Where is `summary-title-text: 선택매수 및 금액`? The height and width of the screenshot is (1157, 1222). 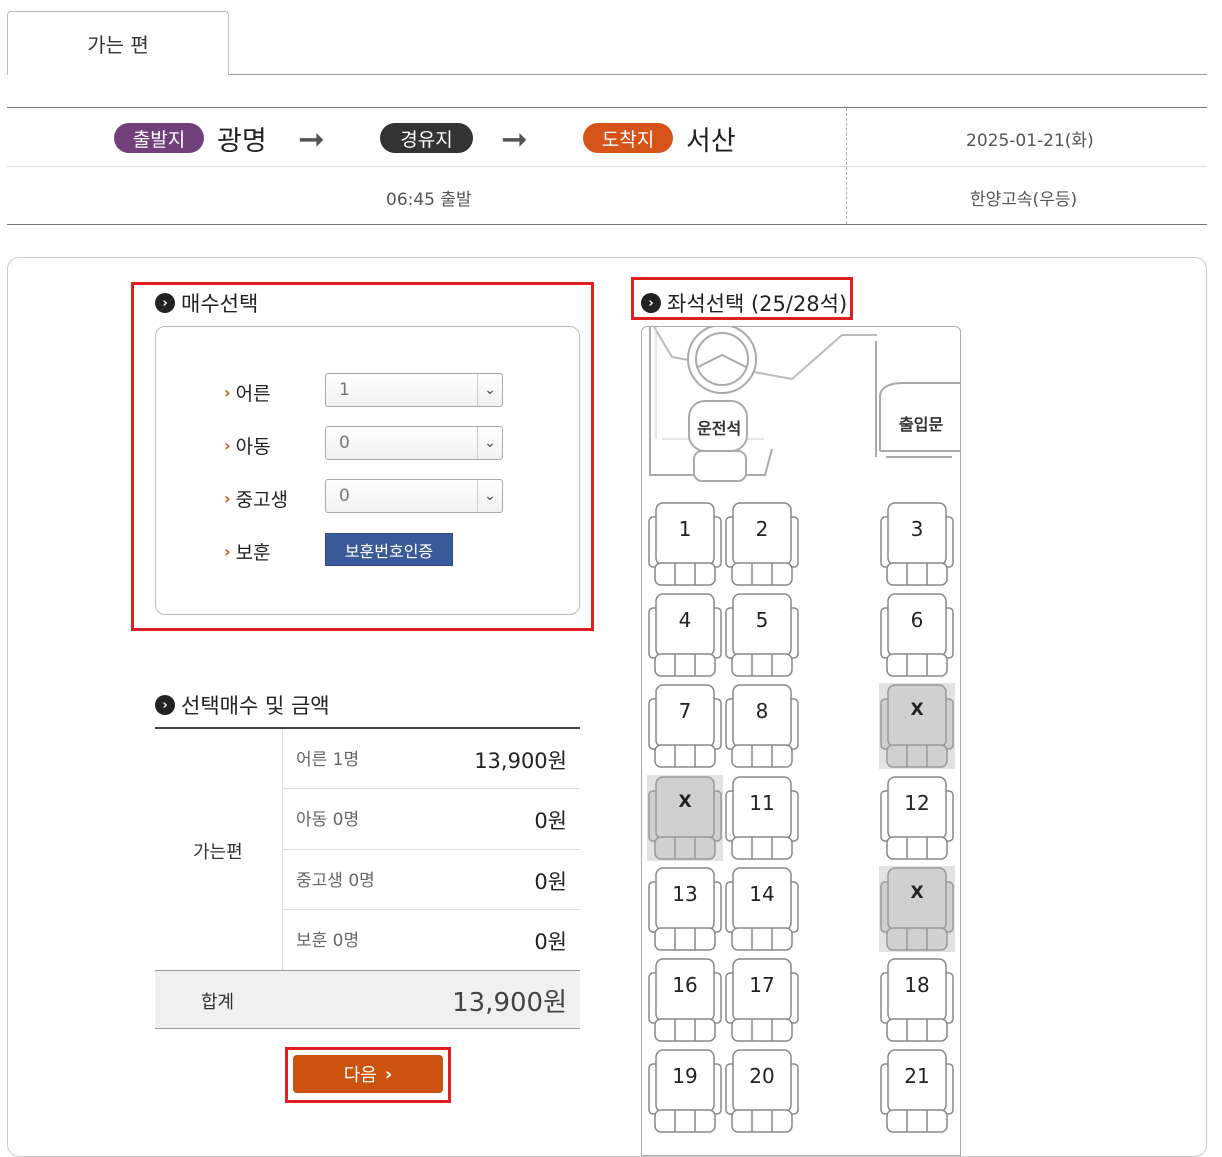
summary-title-text: 선택매수 및 금액 is located at coordinates (255, 706).